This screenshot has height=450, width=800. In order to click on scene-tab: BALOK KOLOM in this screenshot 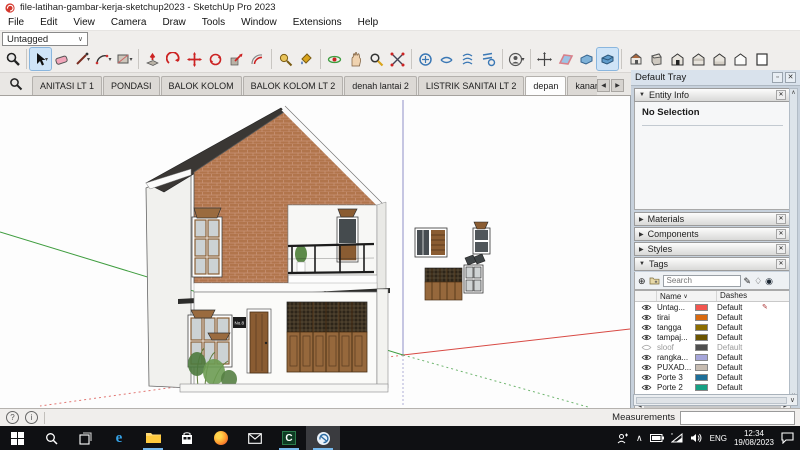, I will do `click(201, 85)`.